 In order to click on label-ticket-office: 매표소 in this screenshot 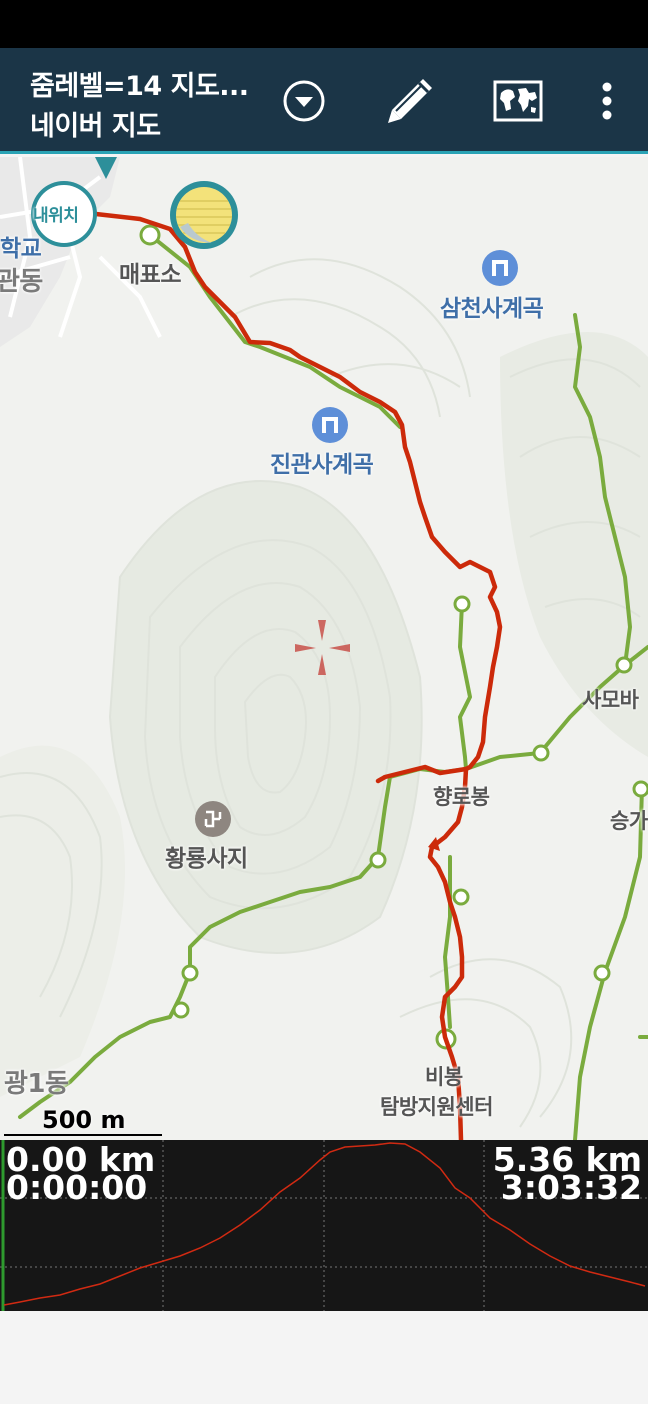, I will do `click(150, 275)`.